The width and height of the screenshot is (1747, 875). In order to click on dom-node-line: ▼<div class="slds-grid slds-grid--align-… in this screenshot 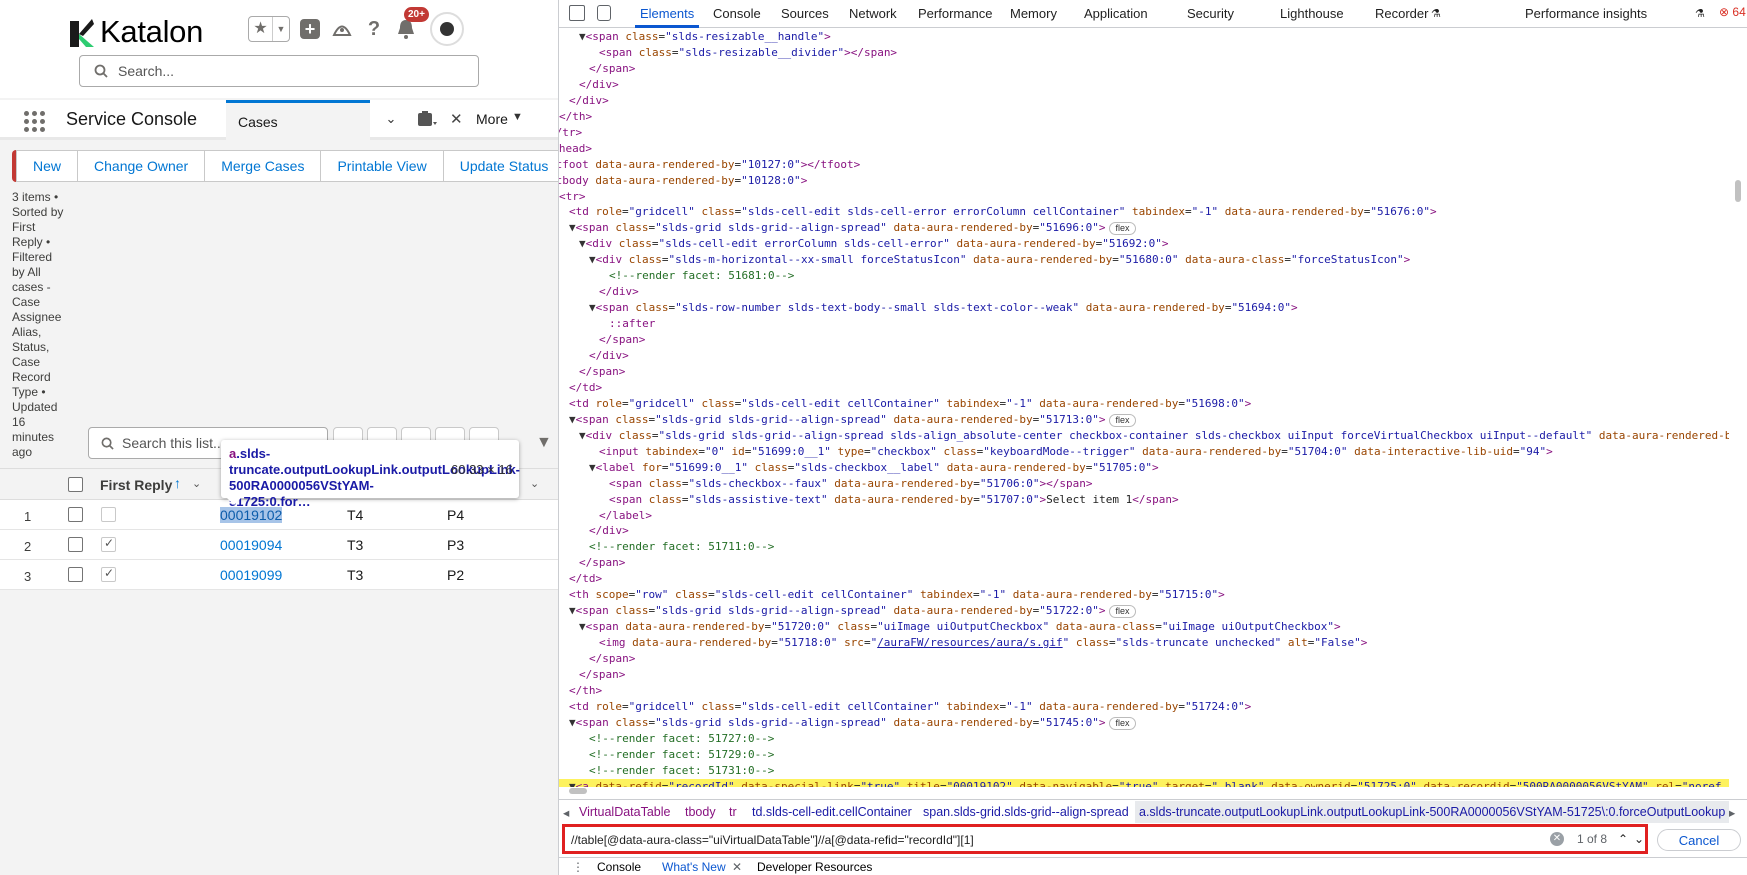, I will do `click(1154, 436)`.